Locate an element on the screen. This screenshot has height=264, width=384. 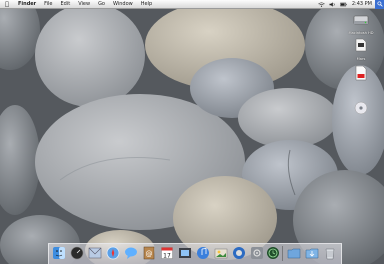
system-preferences-icon is located at coordinates (257, 253).